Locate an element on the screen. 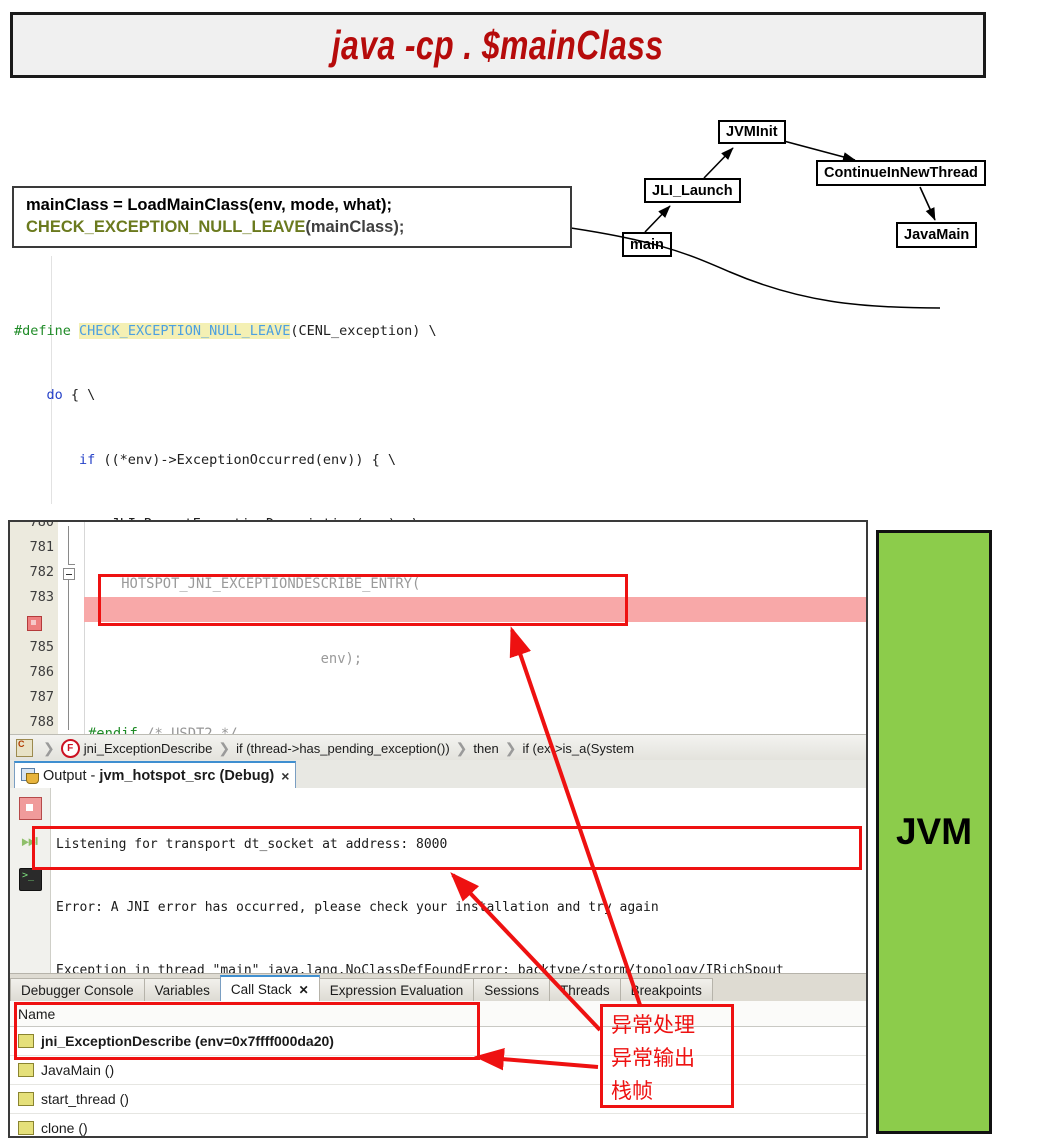  callout-macro-name: CHECK_EXCEPTION_NULL_LEAVE is located at coordinates (166, 227).